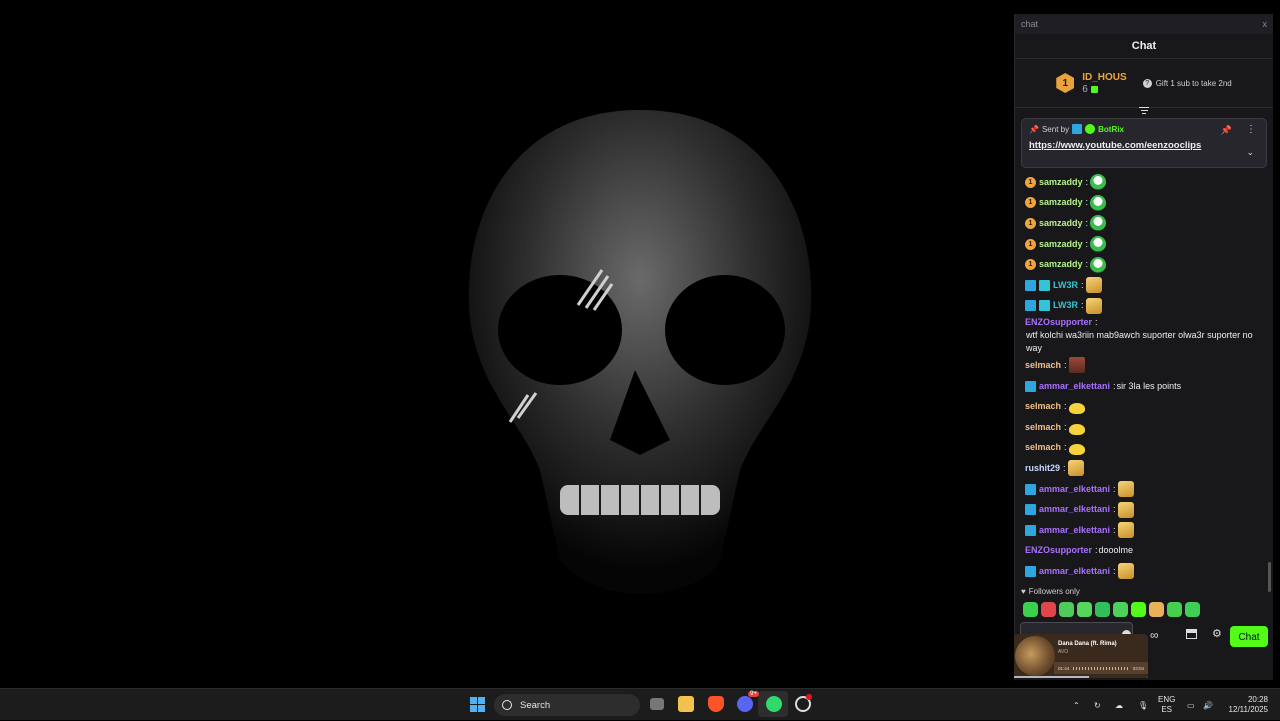 Image resolution: width=1280 pixels, height=721 pixels. I want to click on windows-start-icon, so click(477, 704).